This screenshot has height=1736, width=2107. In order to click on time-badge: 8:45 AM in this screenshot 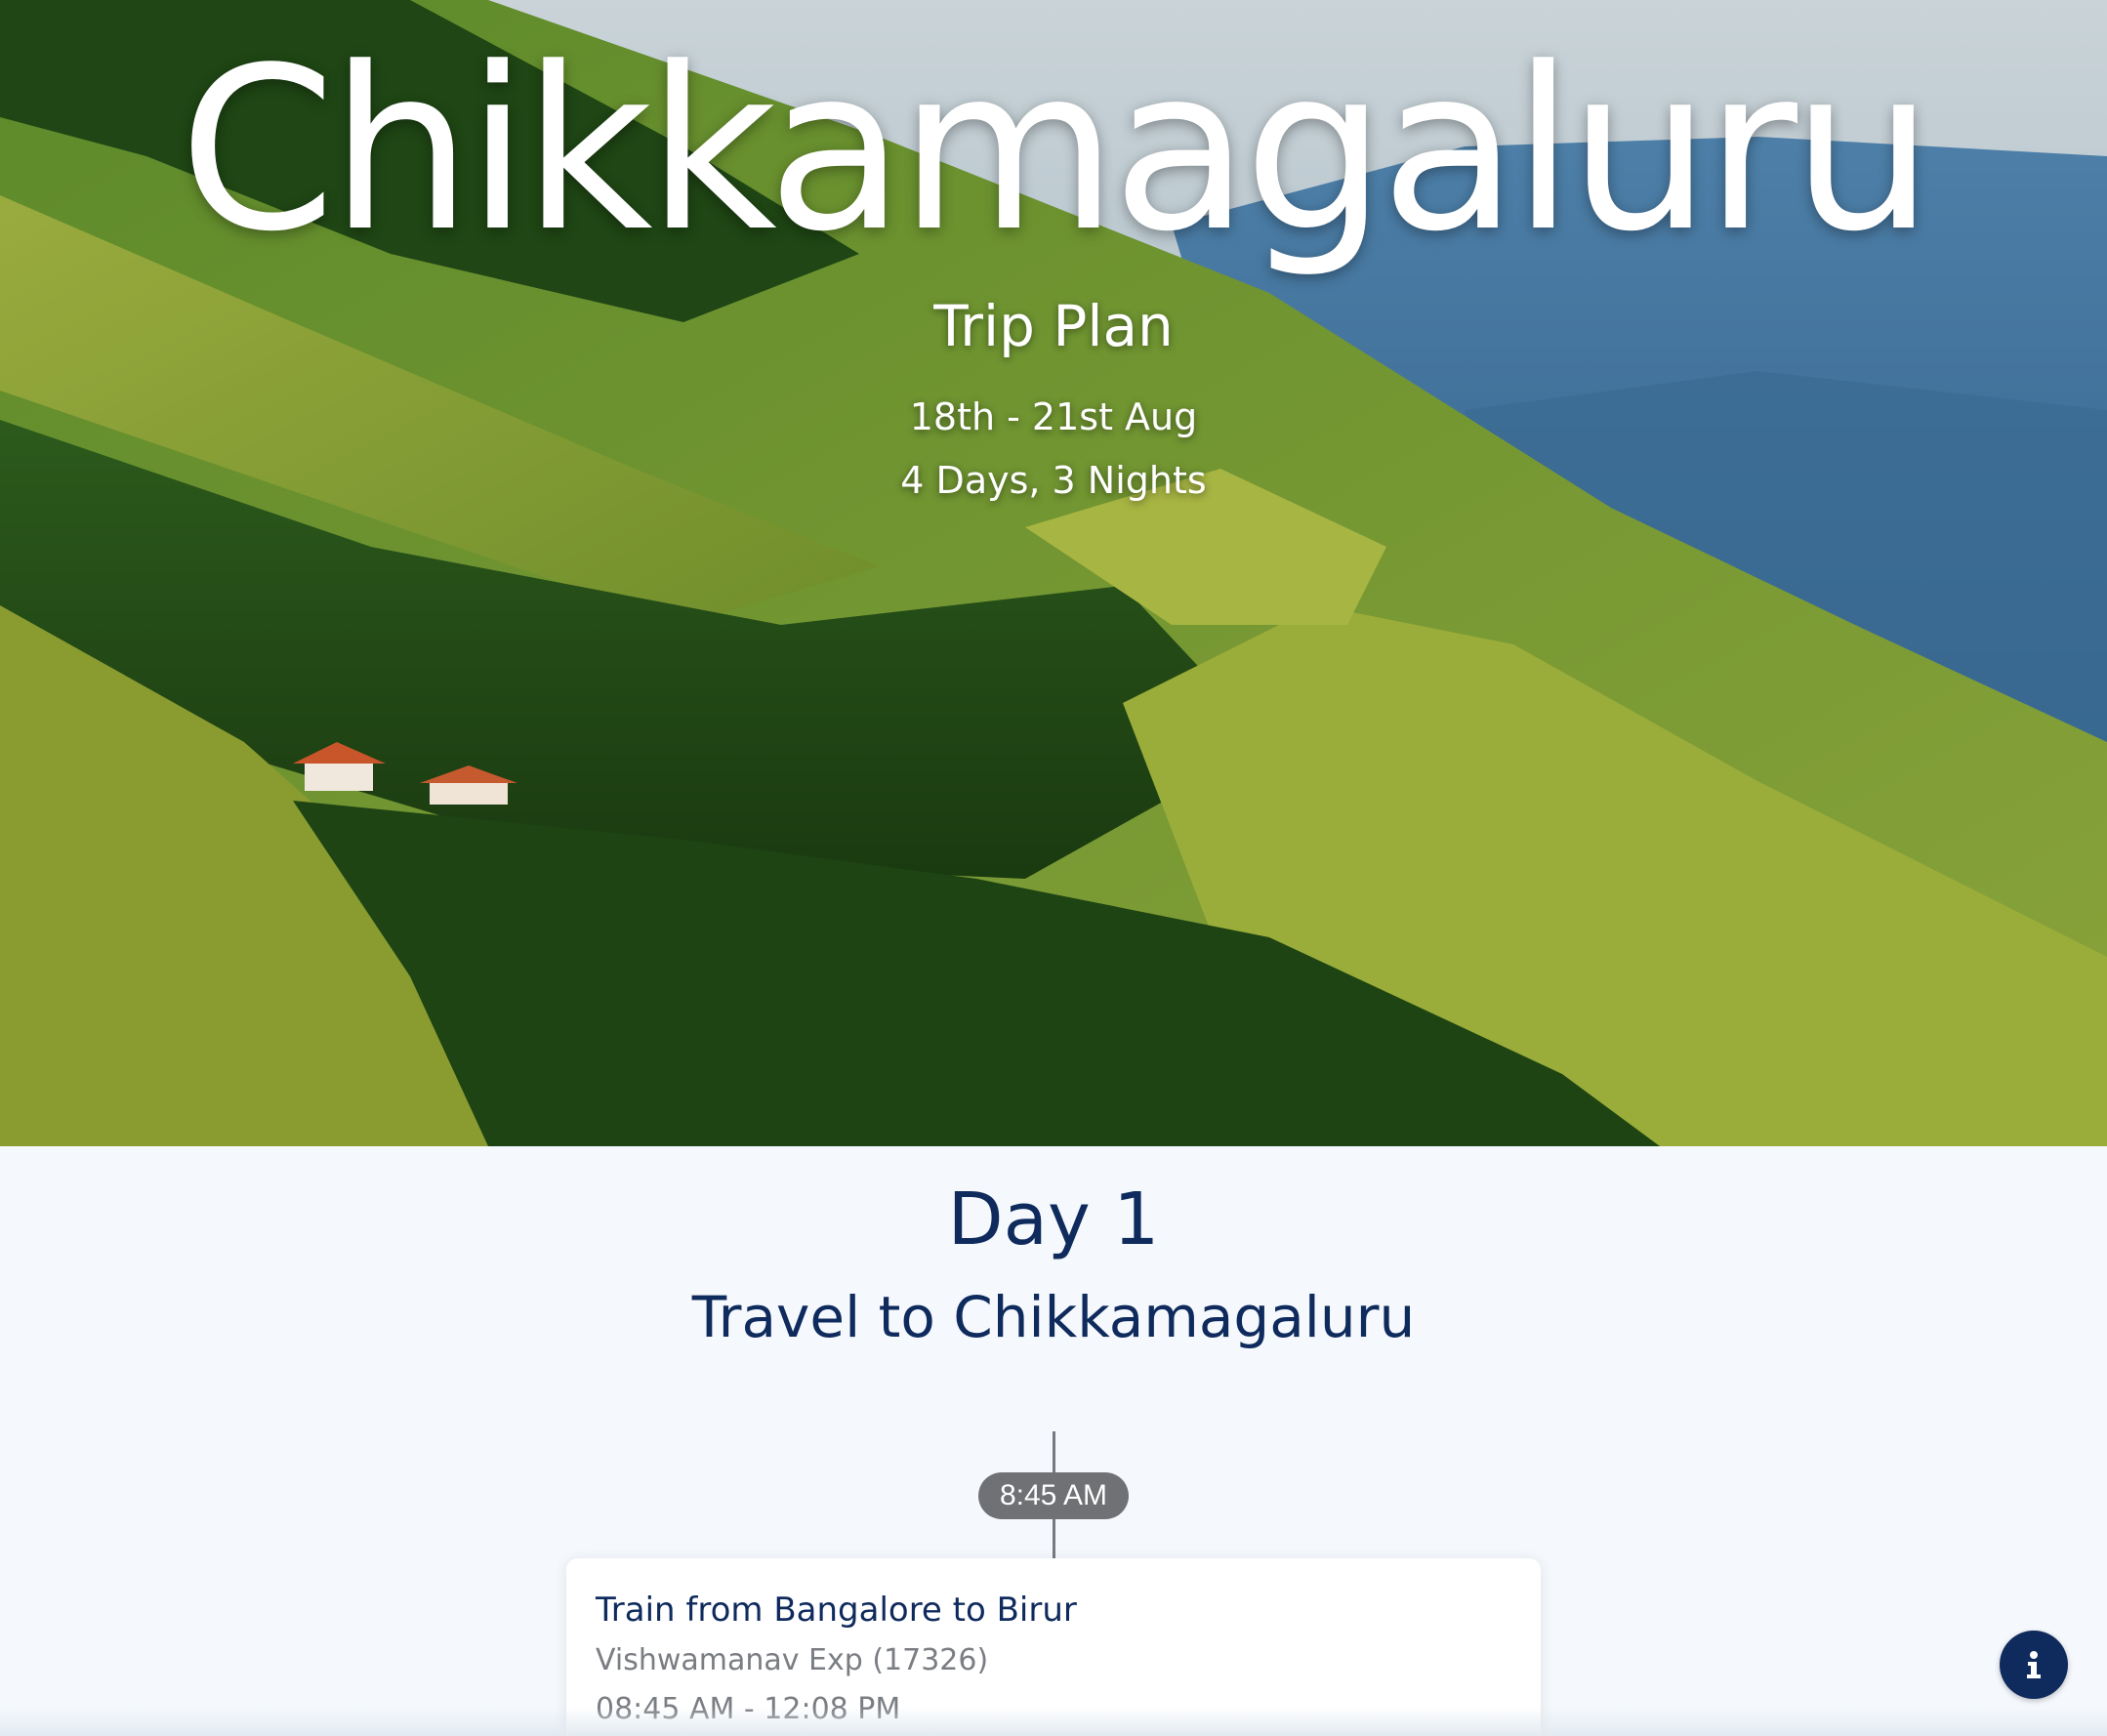, I will do `click(1053, 1495)`.